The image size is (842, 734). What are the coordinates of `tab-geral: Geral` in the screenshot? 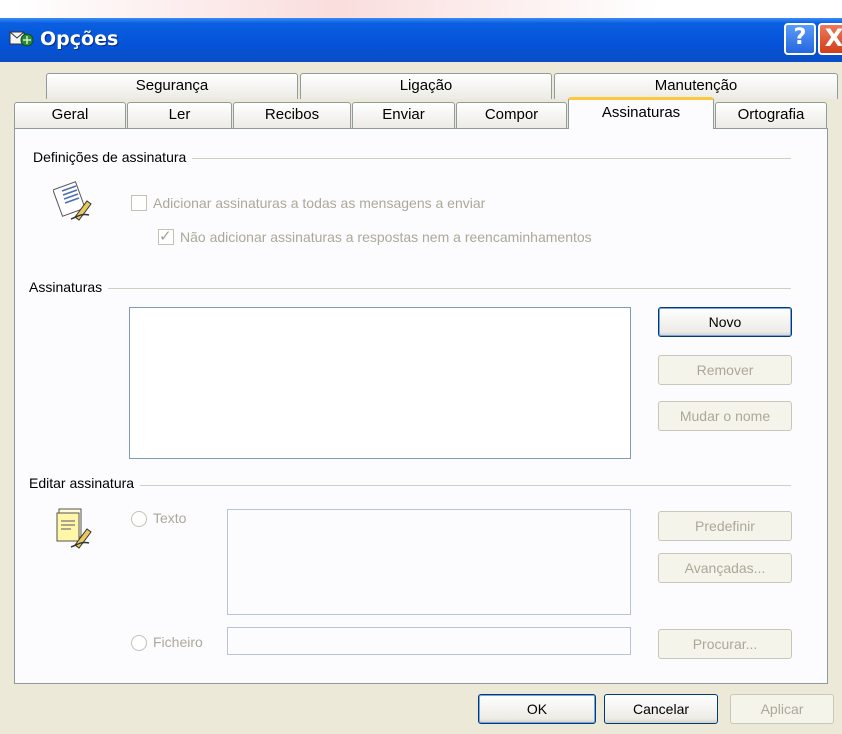 It's located at (70, 115).